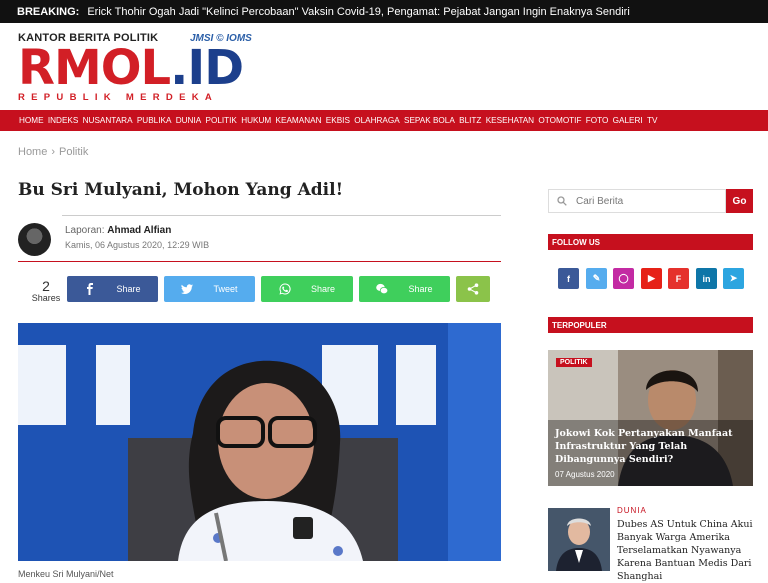 The height and width of the screenshot is (583, 768). I want to click on nav-item-blitz: BLITZ, so click(470, 120).